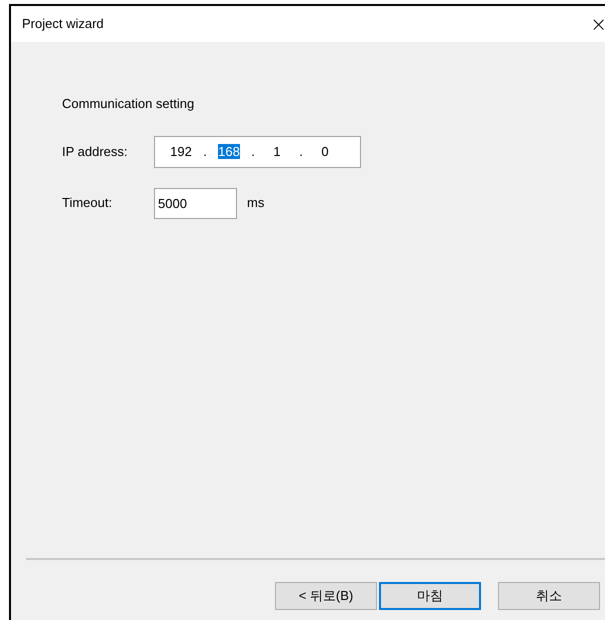 This screenshot has height=620, width=605. What do you see at coordinates (257, 152) in the screenshot?
I see `ip-address-field: 192 . 168 . 1 . 0` at bounding box center [257, 152].